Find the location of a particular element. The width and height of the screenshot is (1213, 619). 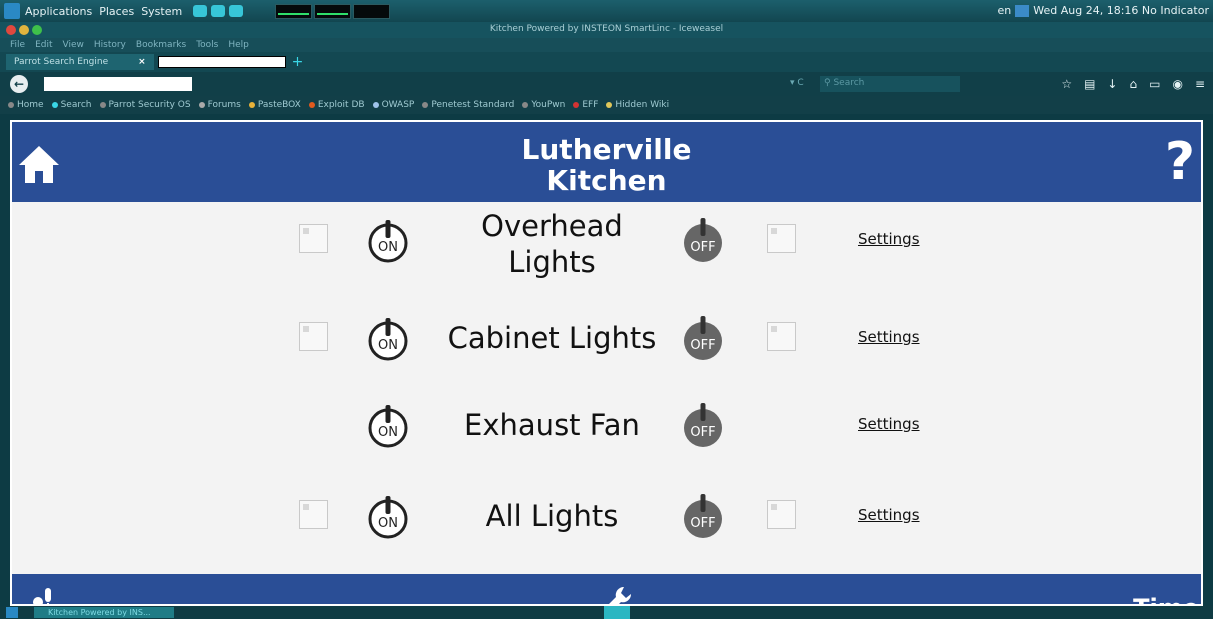

reload-button: ▾ C is located at coordinates (797, 83).